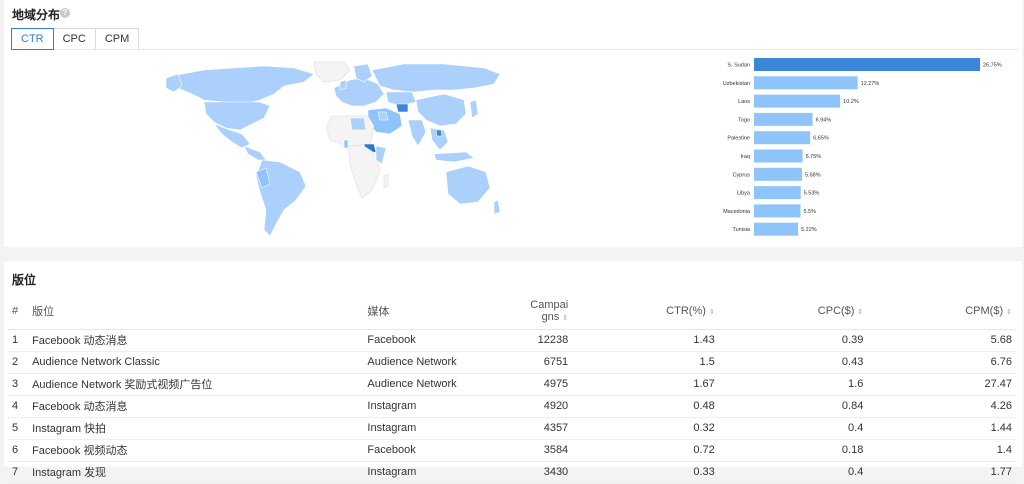 The height and width of the screenshot is (484, 1024). I want to click on map-region-libya, so click(358, 124).